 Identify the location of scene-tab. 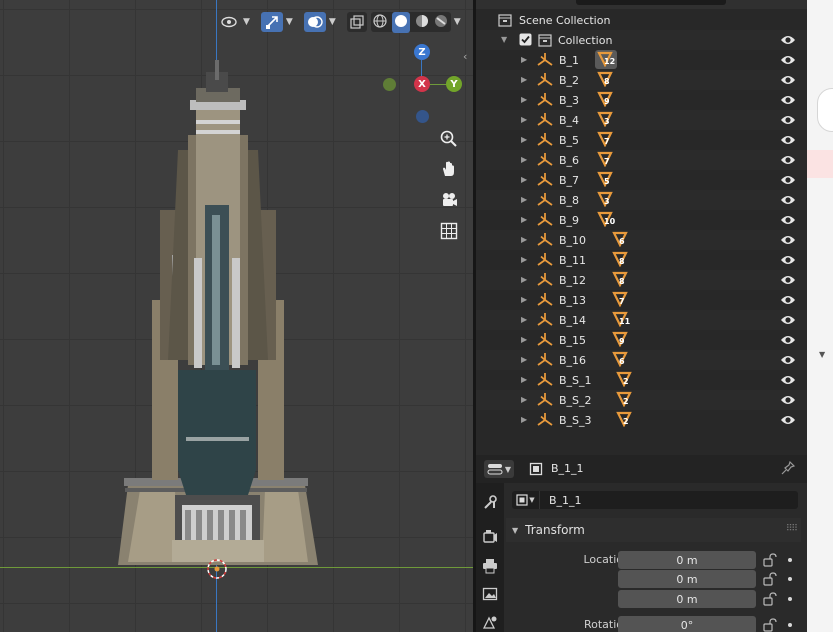
(490, 621).